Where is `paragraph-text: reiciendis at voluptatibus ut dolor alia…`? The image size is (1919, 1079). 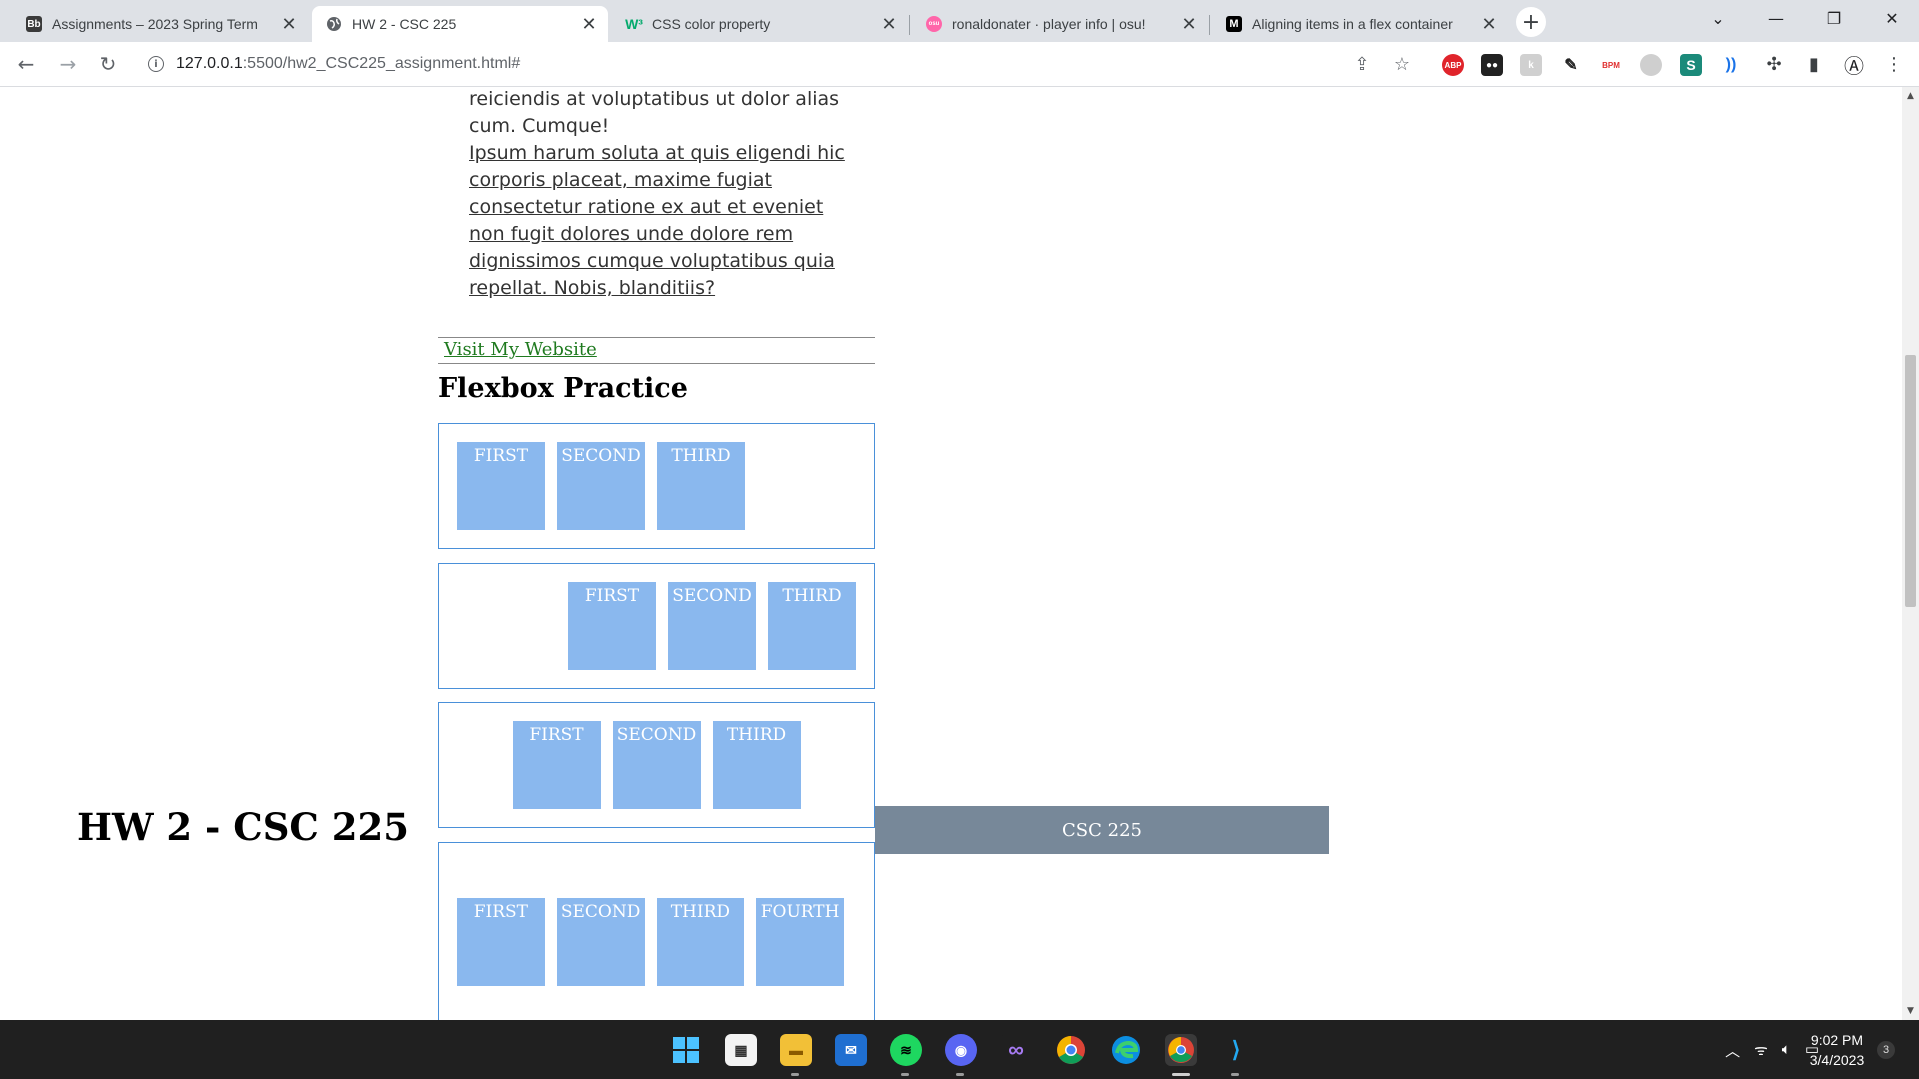 paragraph-text: reiciendis at voluptatibus ut dolor alia… is located at coordinates (654, 112).